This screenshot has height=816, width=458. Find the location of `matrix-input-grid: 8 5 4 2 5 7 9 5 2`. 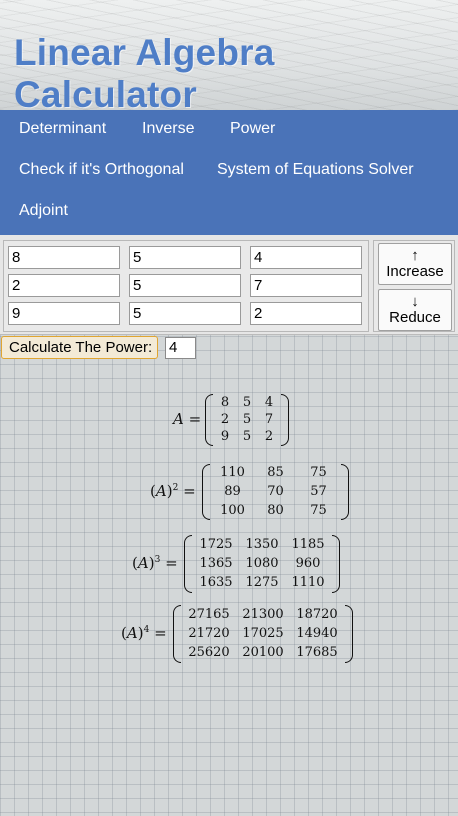

matrix-input-grid: 8 5 4 2 5 7 9 5 2 is located at coordinates (186, 286).